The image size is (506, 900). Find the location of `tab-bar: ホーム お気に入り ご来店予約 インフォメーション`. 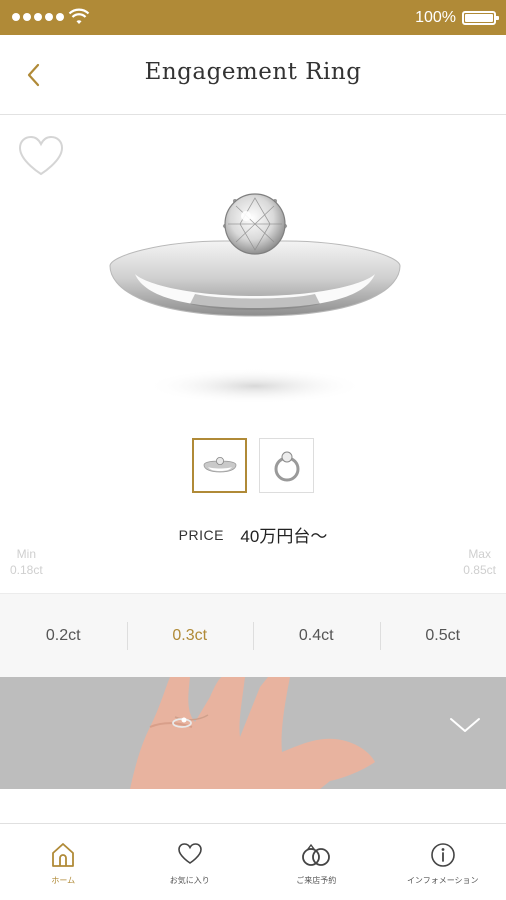

tab-bar: ホーム お気に入り ご来店予約 インフォメーション is located at coordinates (253, 861).